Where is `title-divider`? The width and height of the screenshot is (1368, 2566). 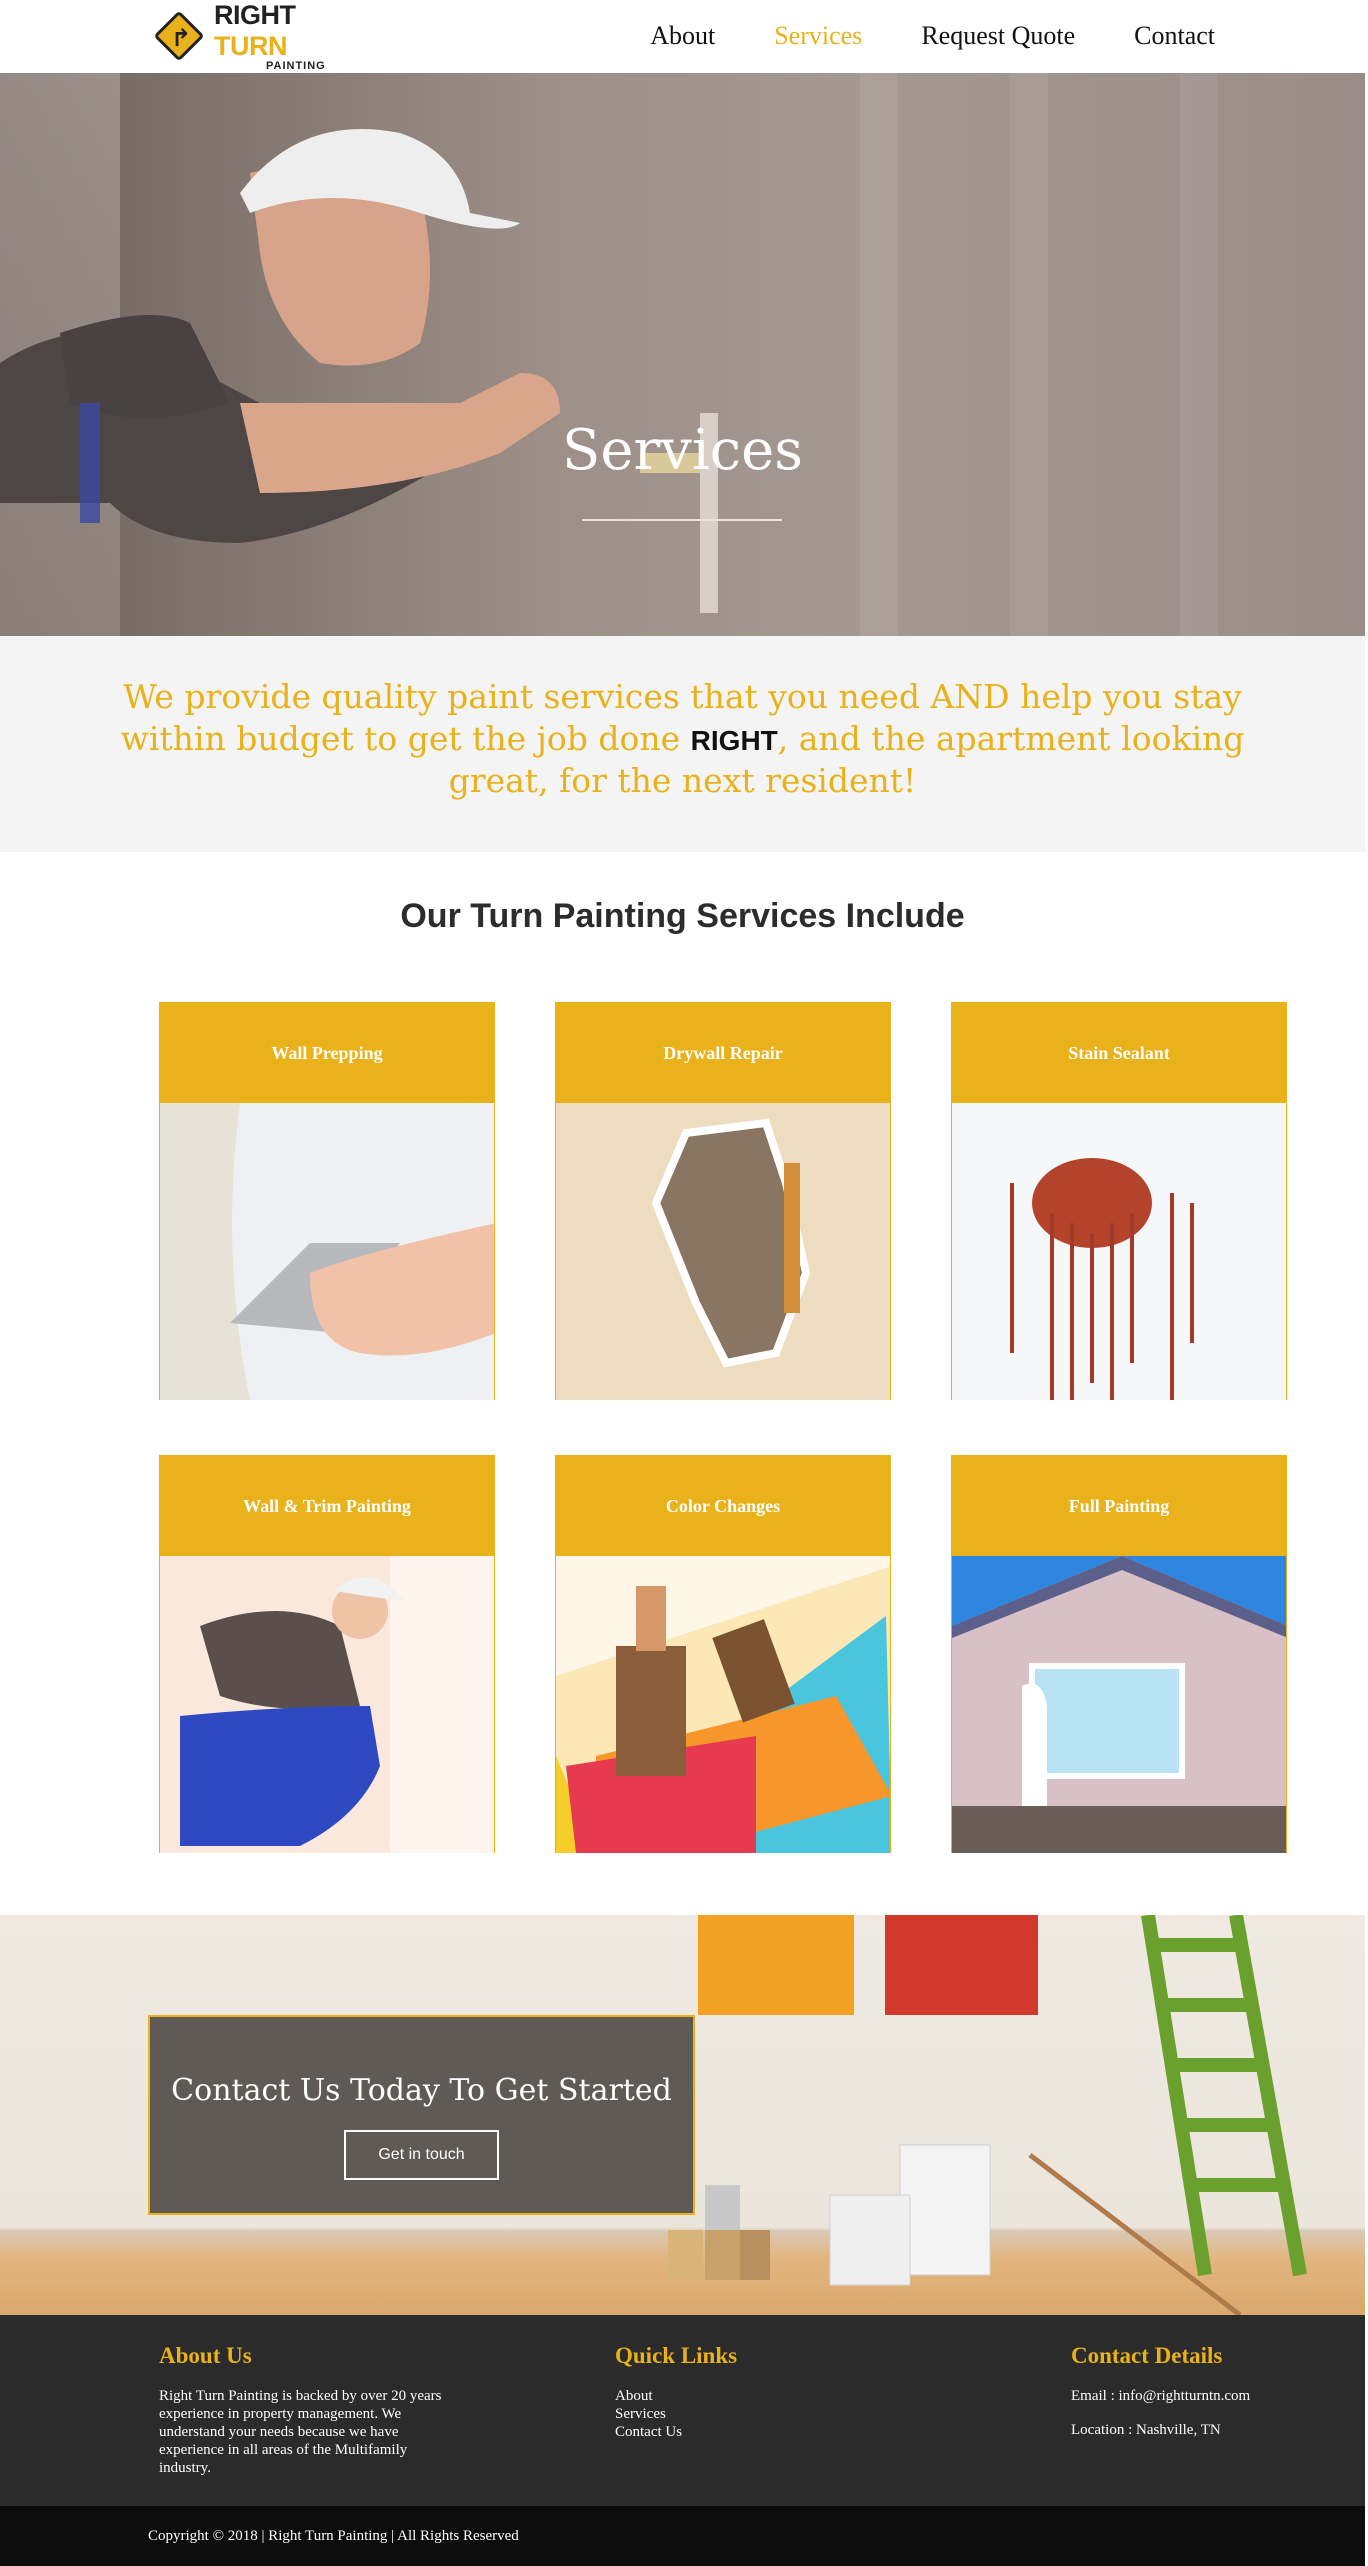
title-divider is located at coordinates (682, 520).